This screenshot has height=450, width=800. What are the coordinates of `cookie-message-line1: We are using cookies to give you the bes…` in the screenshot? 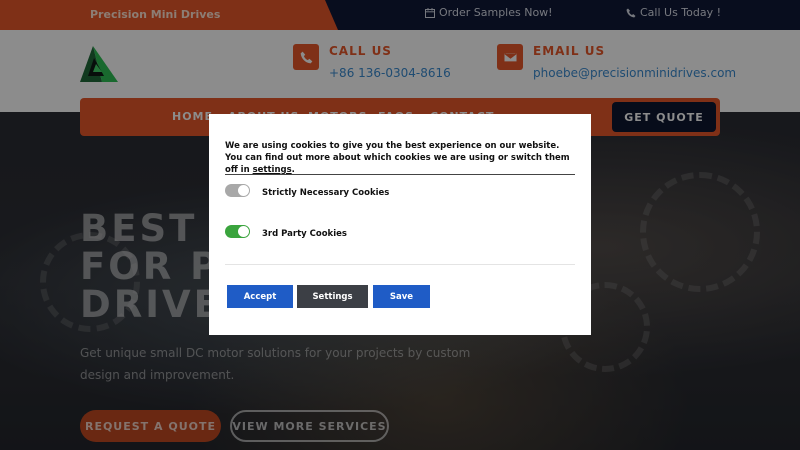 It's located at (392, 146).